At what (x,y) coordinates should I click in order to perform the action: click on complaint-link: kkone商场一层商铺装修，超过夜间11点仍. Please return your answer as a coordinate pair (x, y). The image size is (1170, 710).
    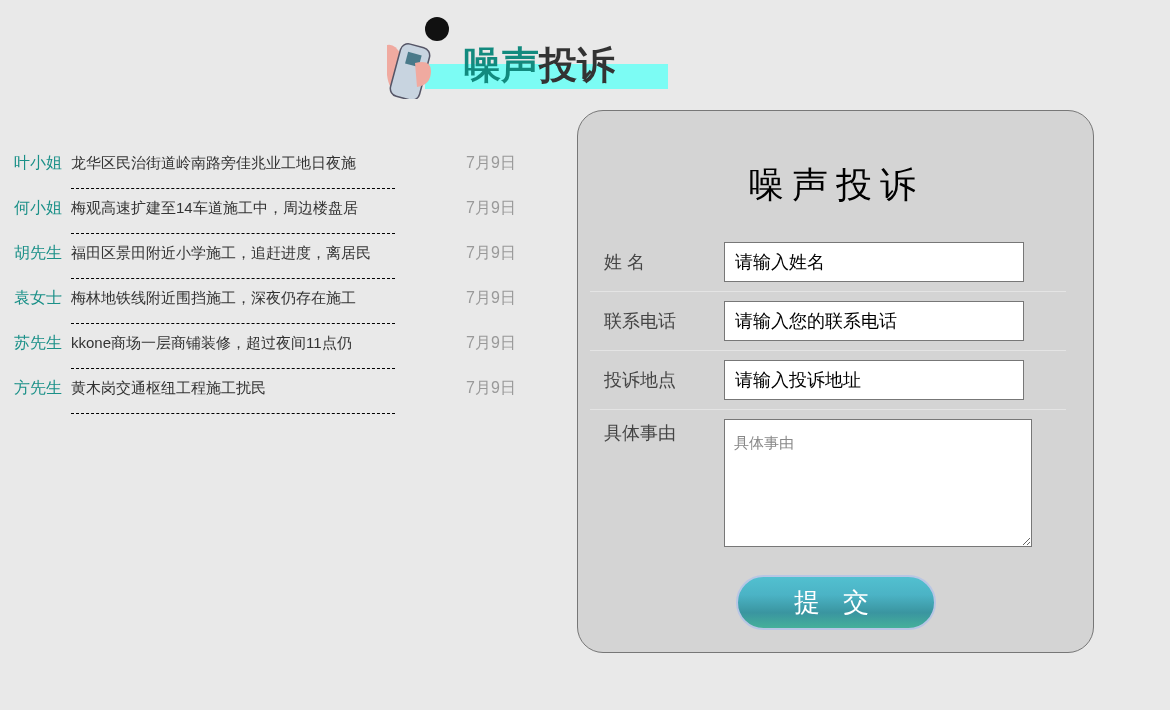
    Looking at the image, I should click on (233, 350).